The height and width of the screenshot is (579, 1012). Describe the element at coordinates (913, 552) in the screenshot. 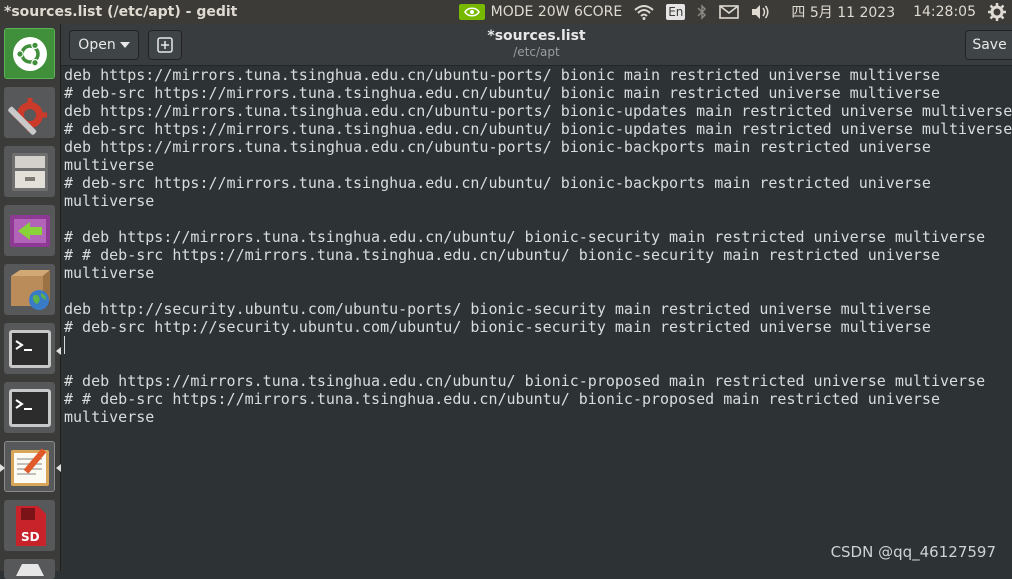

I see `watermark: CSDN @qq_46127597` at that location.